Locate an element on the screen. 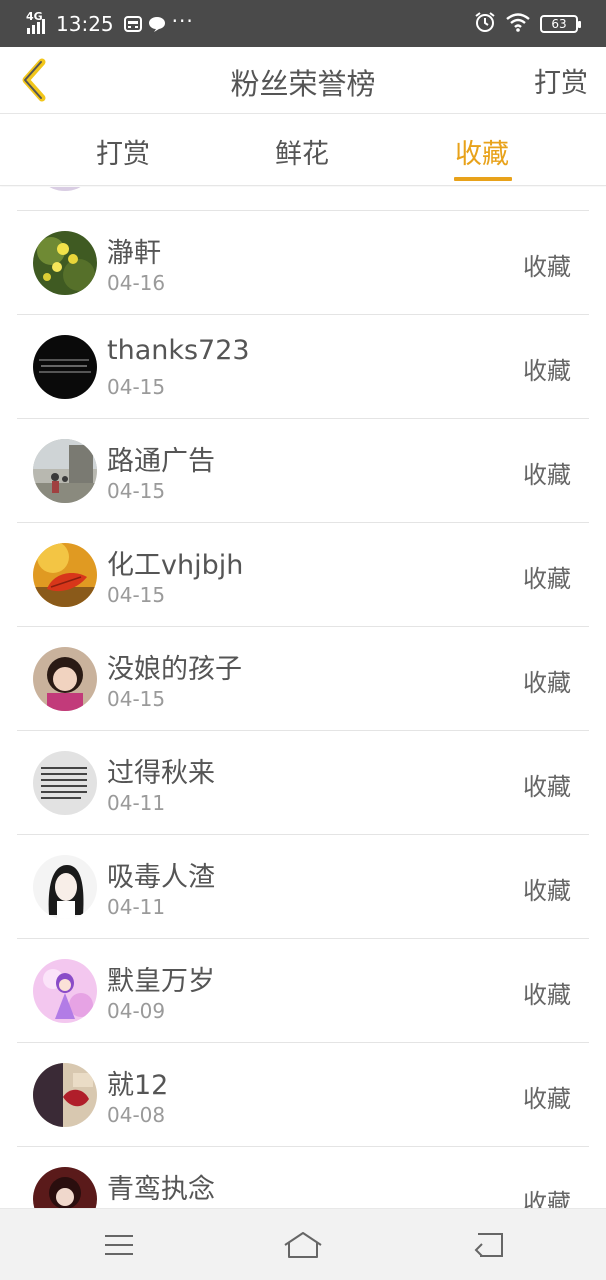 The image size is (606, 1280). list-item: 路通广告 04-15 收藏 is located at coordinates (303, 471).